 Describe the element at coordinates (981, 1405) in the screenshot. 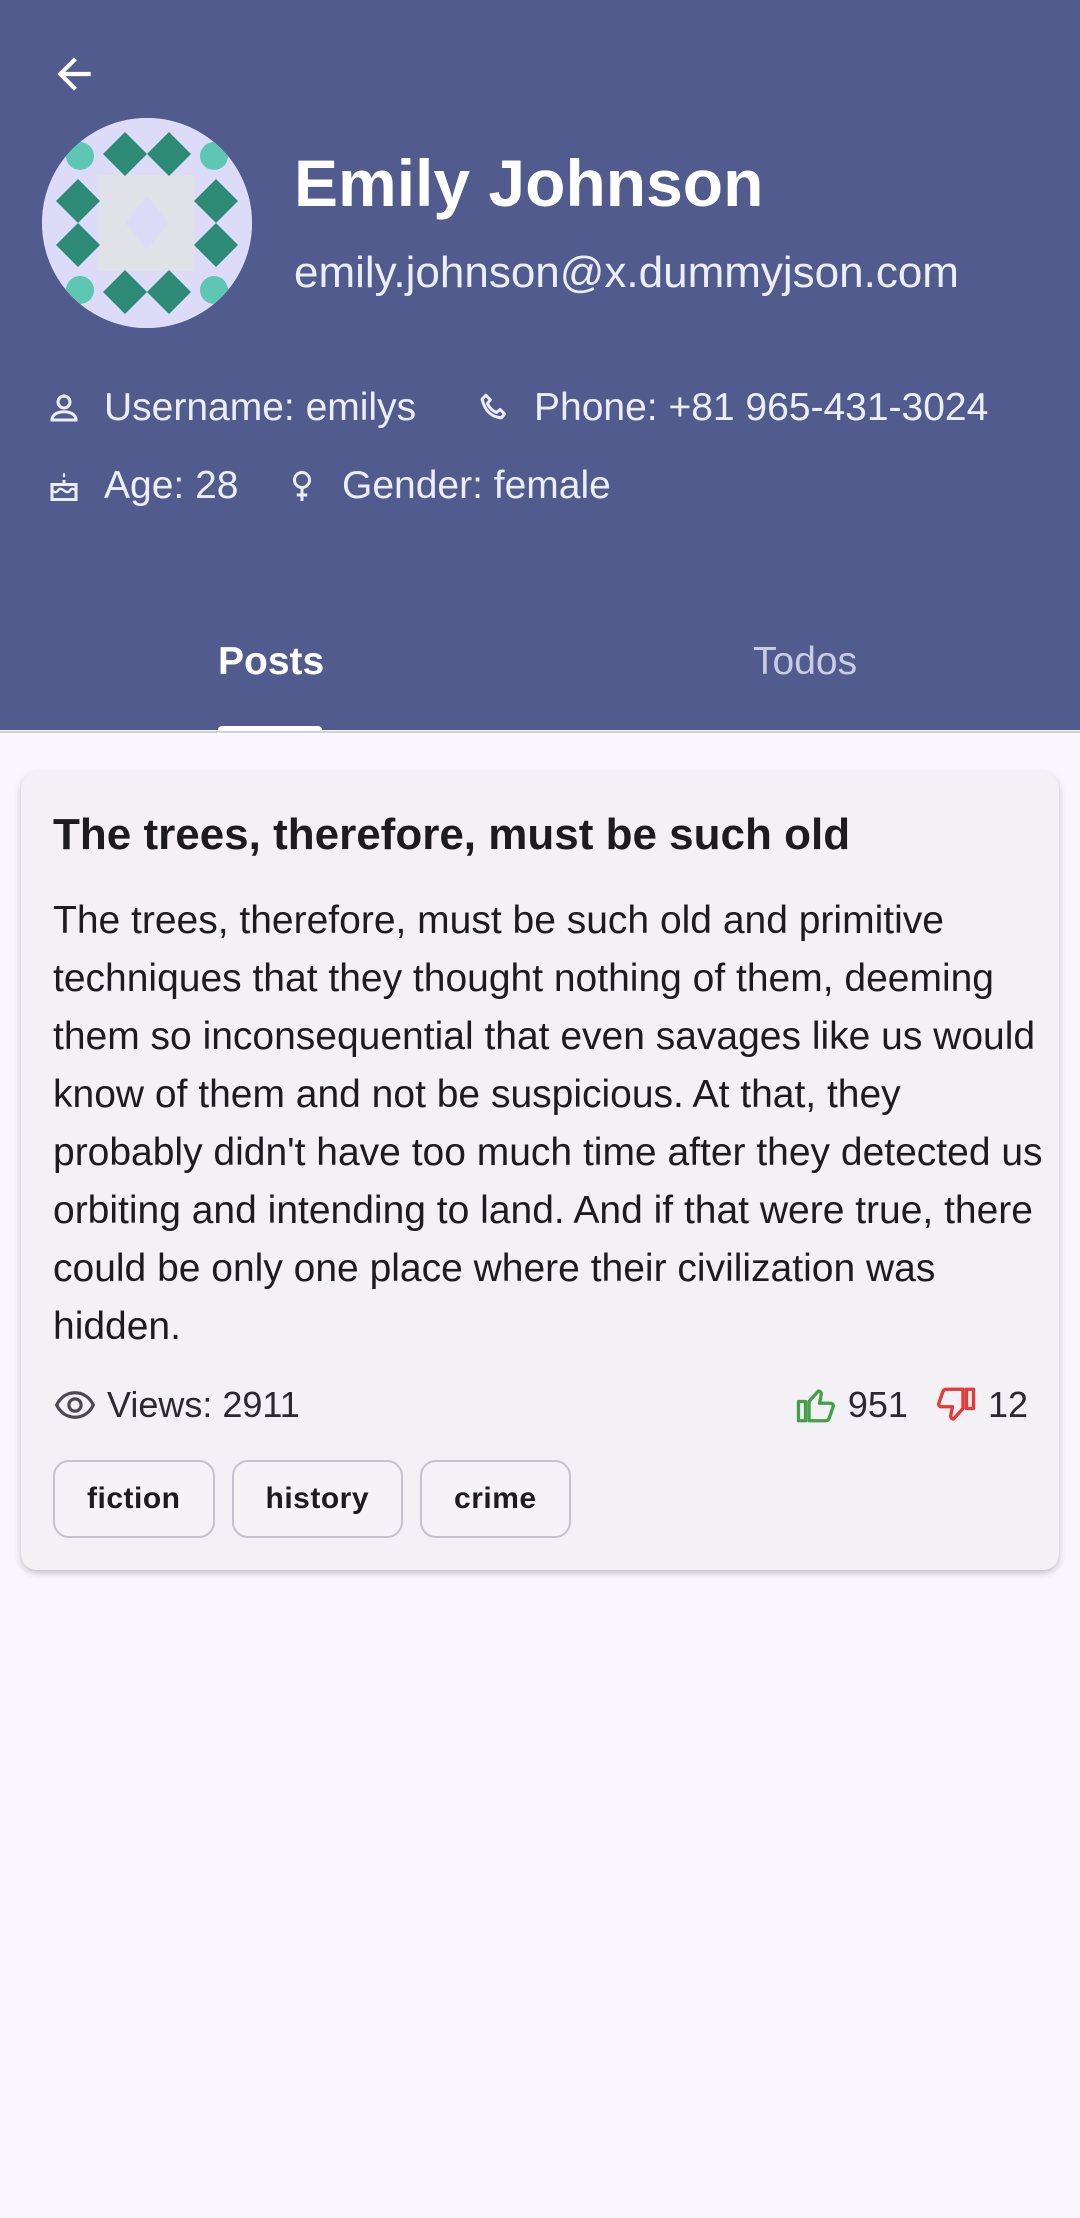

I see `dislikes-stat: 12` at that location.